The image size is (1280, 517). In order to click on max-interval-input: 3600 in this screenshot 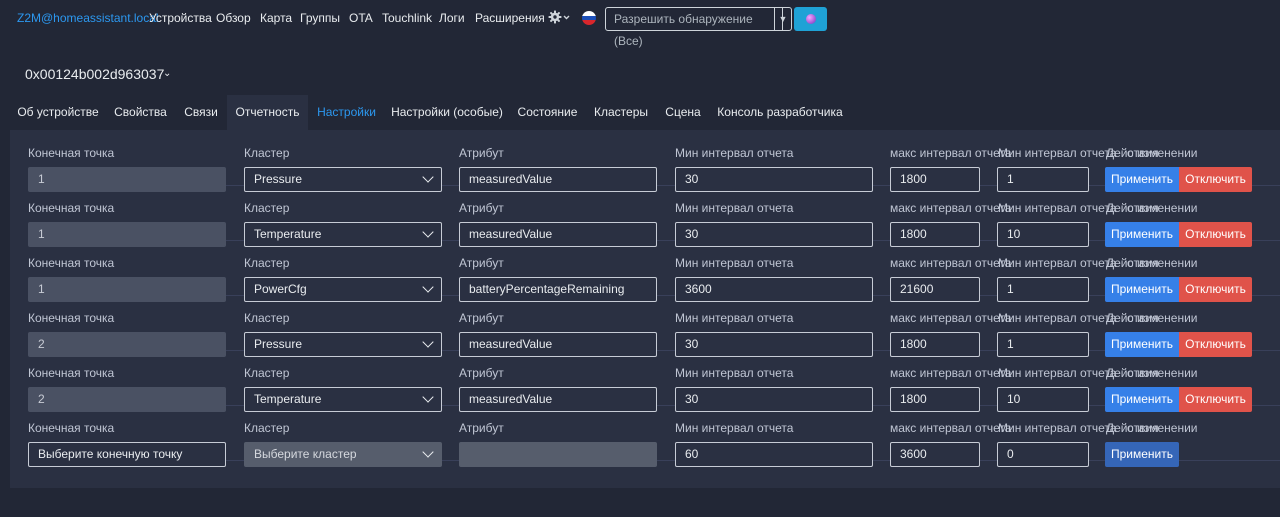, I will do `click(935, 454)`.